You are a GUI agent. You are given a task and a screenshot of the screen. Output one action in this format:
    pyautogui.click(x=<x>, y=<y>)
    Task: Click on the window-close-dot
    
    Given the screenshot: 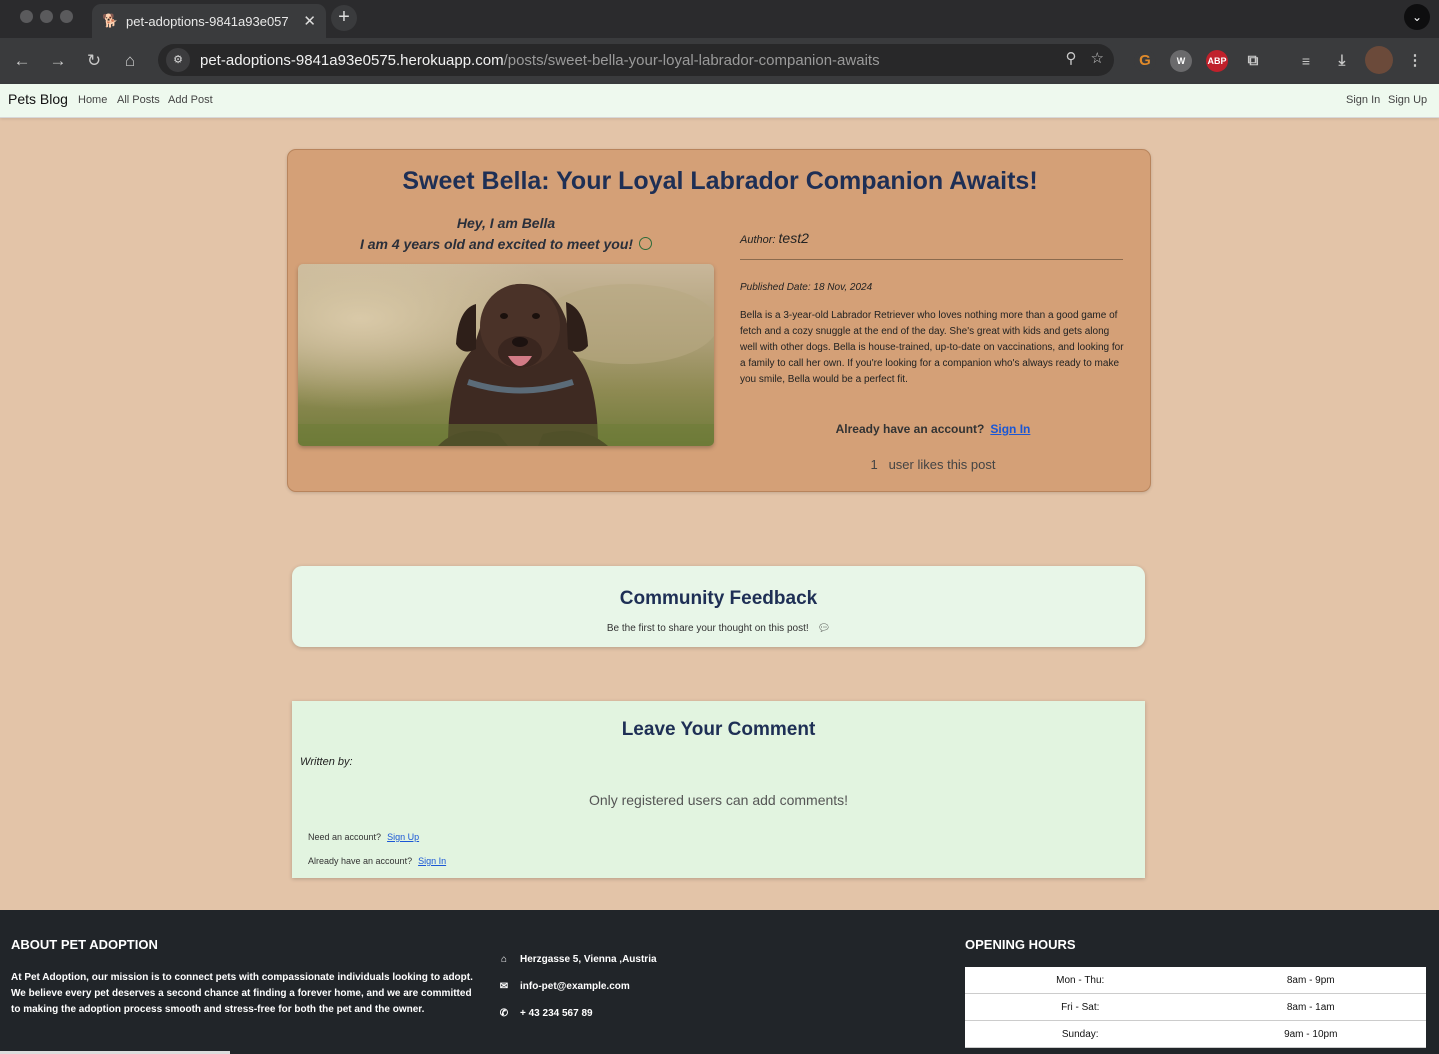 What is the action you would take?
    pyautogui.click(x=26, y=16)
    